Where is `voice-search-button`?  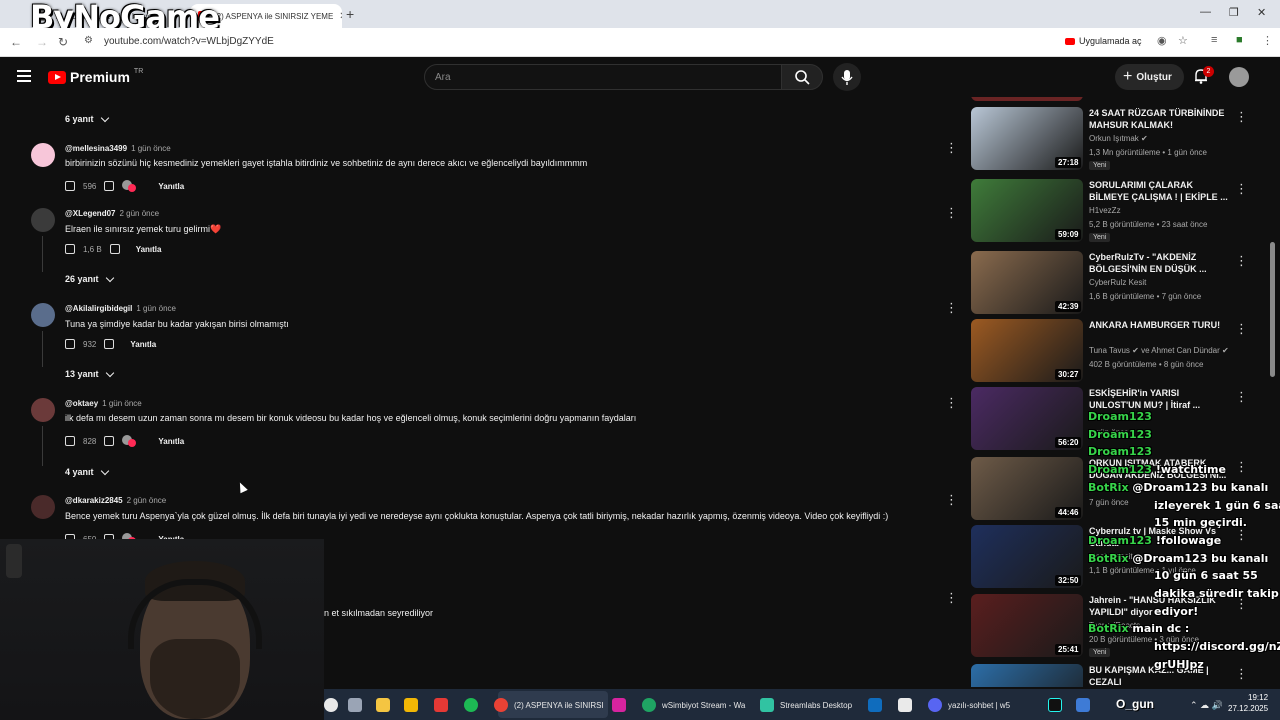 voice-search-button is located at coordinates (847, 77).